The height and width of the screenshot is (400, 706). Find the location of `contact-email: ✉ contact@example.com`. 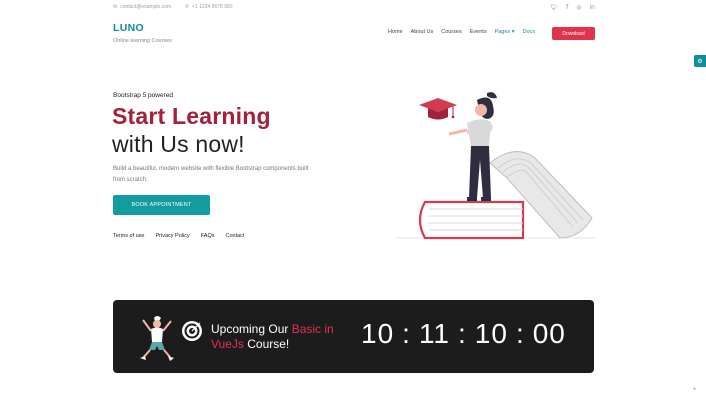

contact-email: ✉ contact@example.com is located at coordinates (142, 7).